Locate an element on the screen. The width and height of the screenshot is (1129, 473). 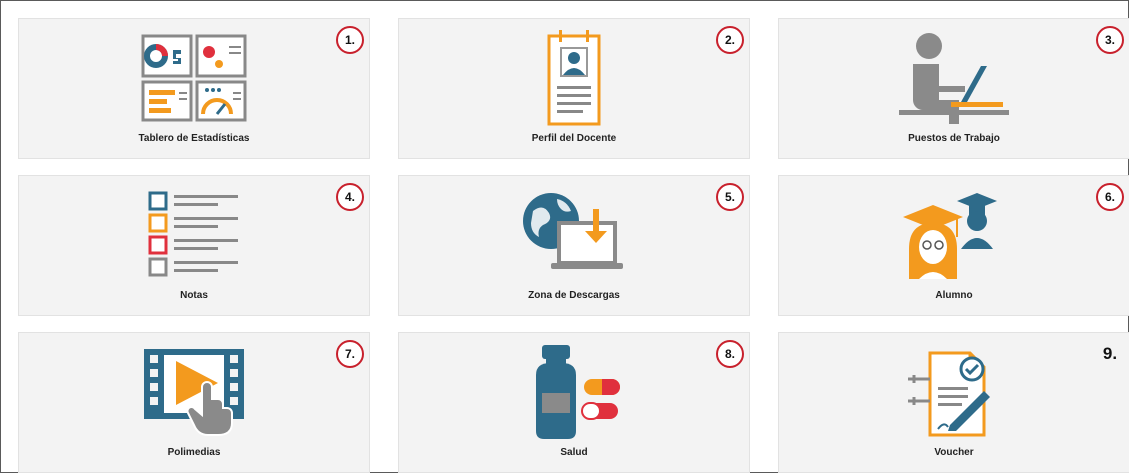
tile-notas: Notas 4. is located at coordinates (194, 245).